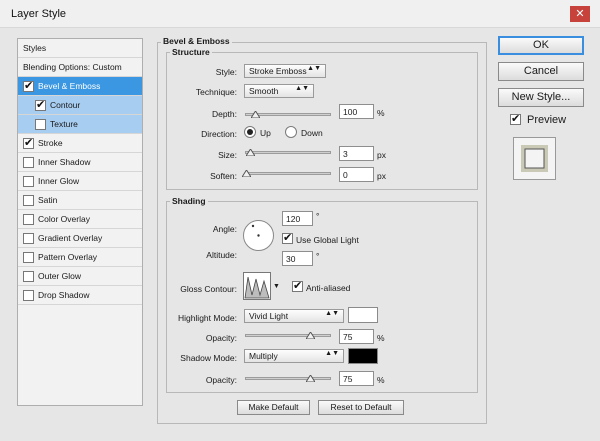  I want to click on style-item-stroke: Stroke, so click(80, 143).